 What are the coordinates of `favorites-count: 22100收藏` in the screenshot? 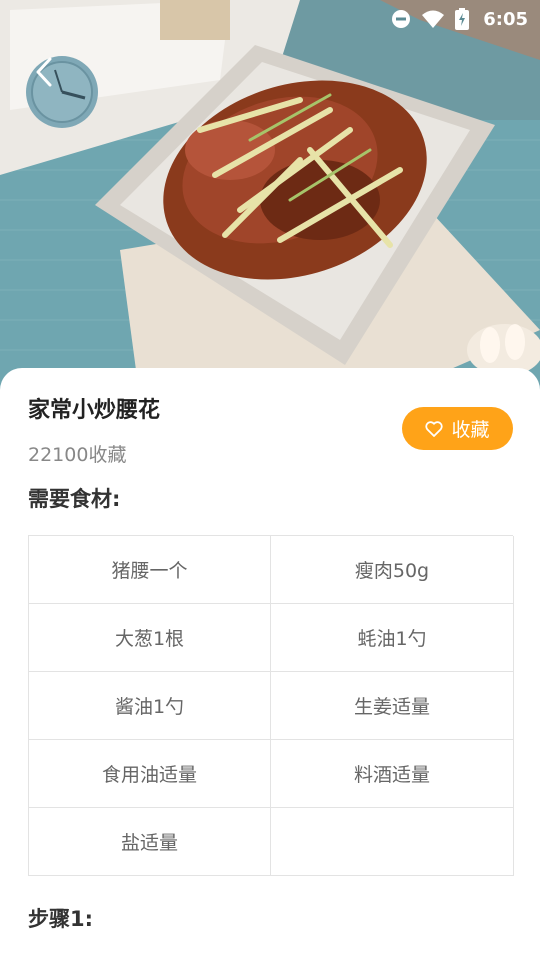 It's located at (77, 455).